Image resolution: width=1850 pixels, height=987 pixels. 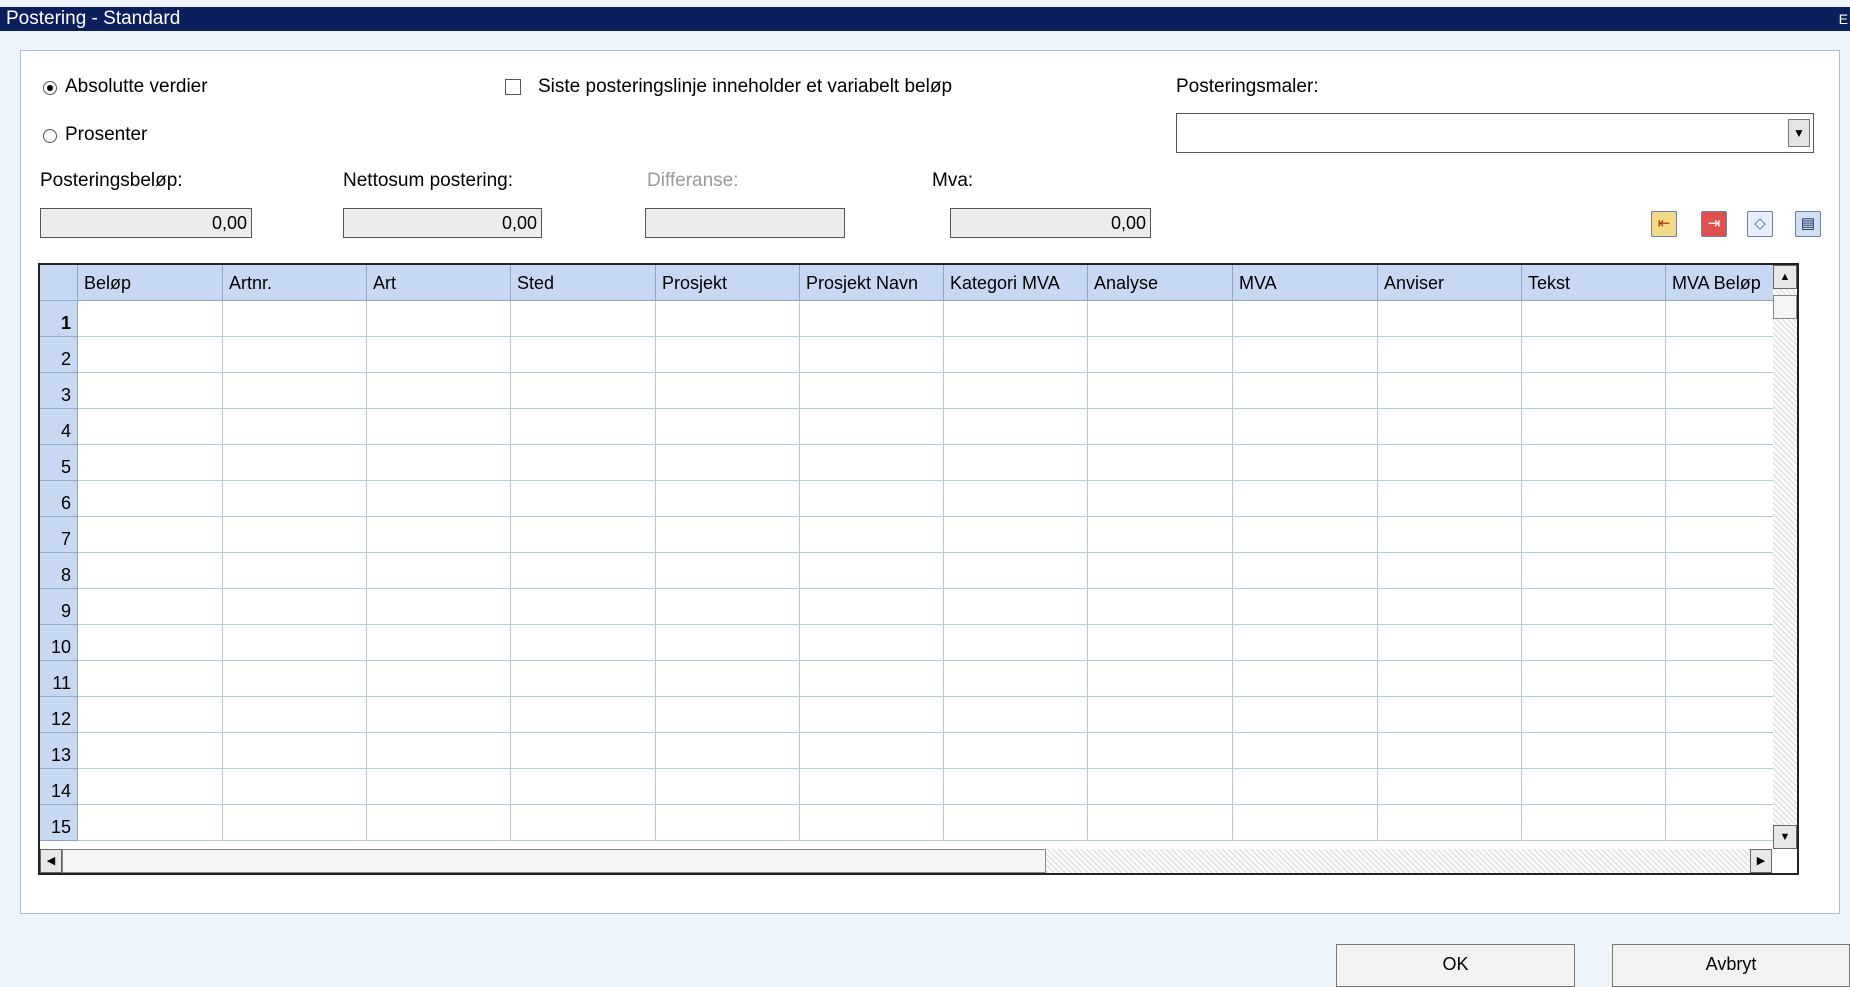 I want to click on row-number: 13, so click(x=59, y=751).